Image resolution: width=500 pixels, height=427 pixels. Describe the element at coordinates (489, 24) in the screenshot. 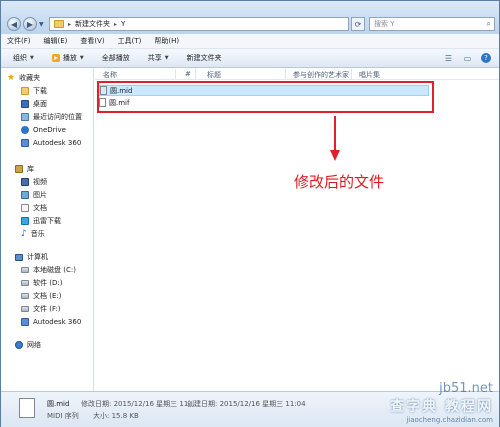

I see `search-icon: ⌕` at that location.